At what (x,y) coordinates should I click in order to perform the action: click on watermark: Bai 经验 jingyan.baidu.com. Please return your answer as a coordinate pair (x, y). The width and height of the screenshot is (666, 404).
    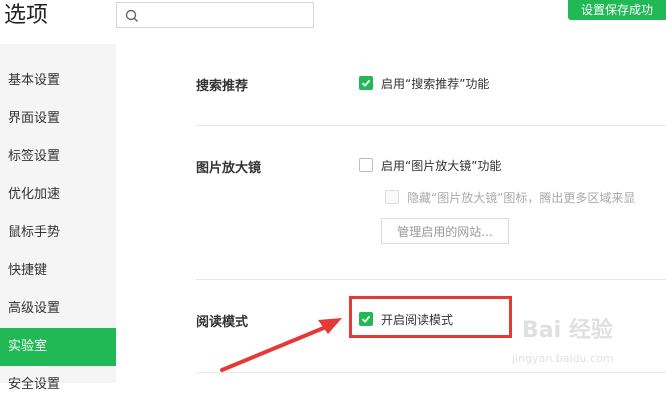
    Looking at the image, I should click on (587, 342).